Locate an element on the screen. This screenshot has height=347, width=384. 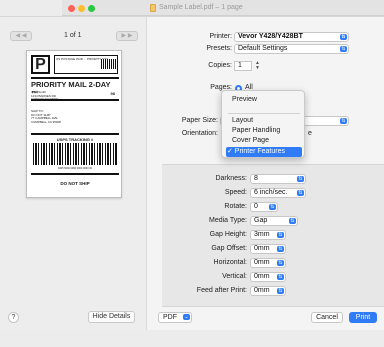
help-button: ? is located at coordinates (13, 317).